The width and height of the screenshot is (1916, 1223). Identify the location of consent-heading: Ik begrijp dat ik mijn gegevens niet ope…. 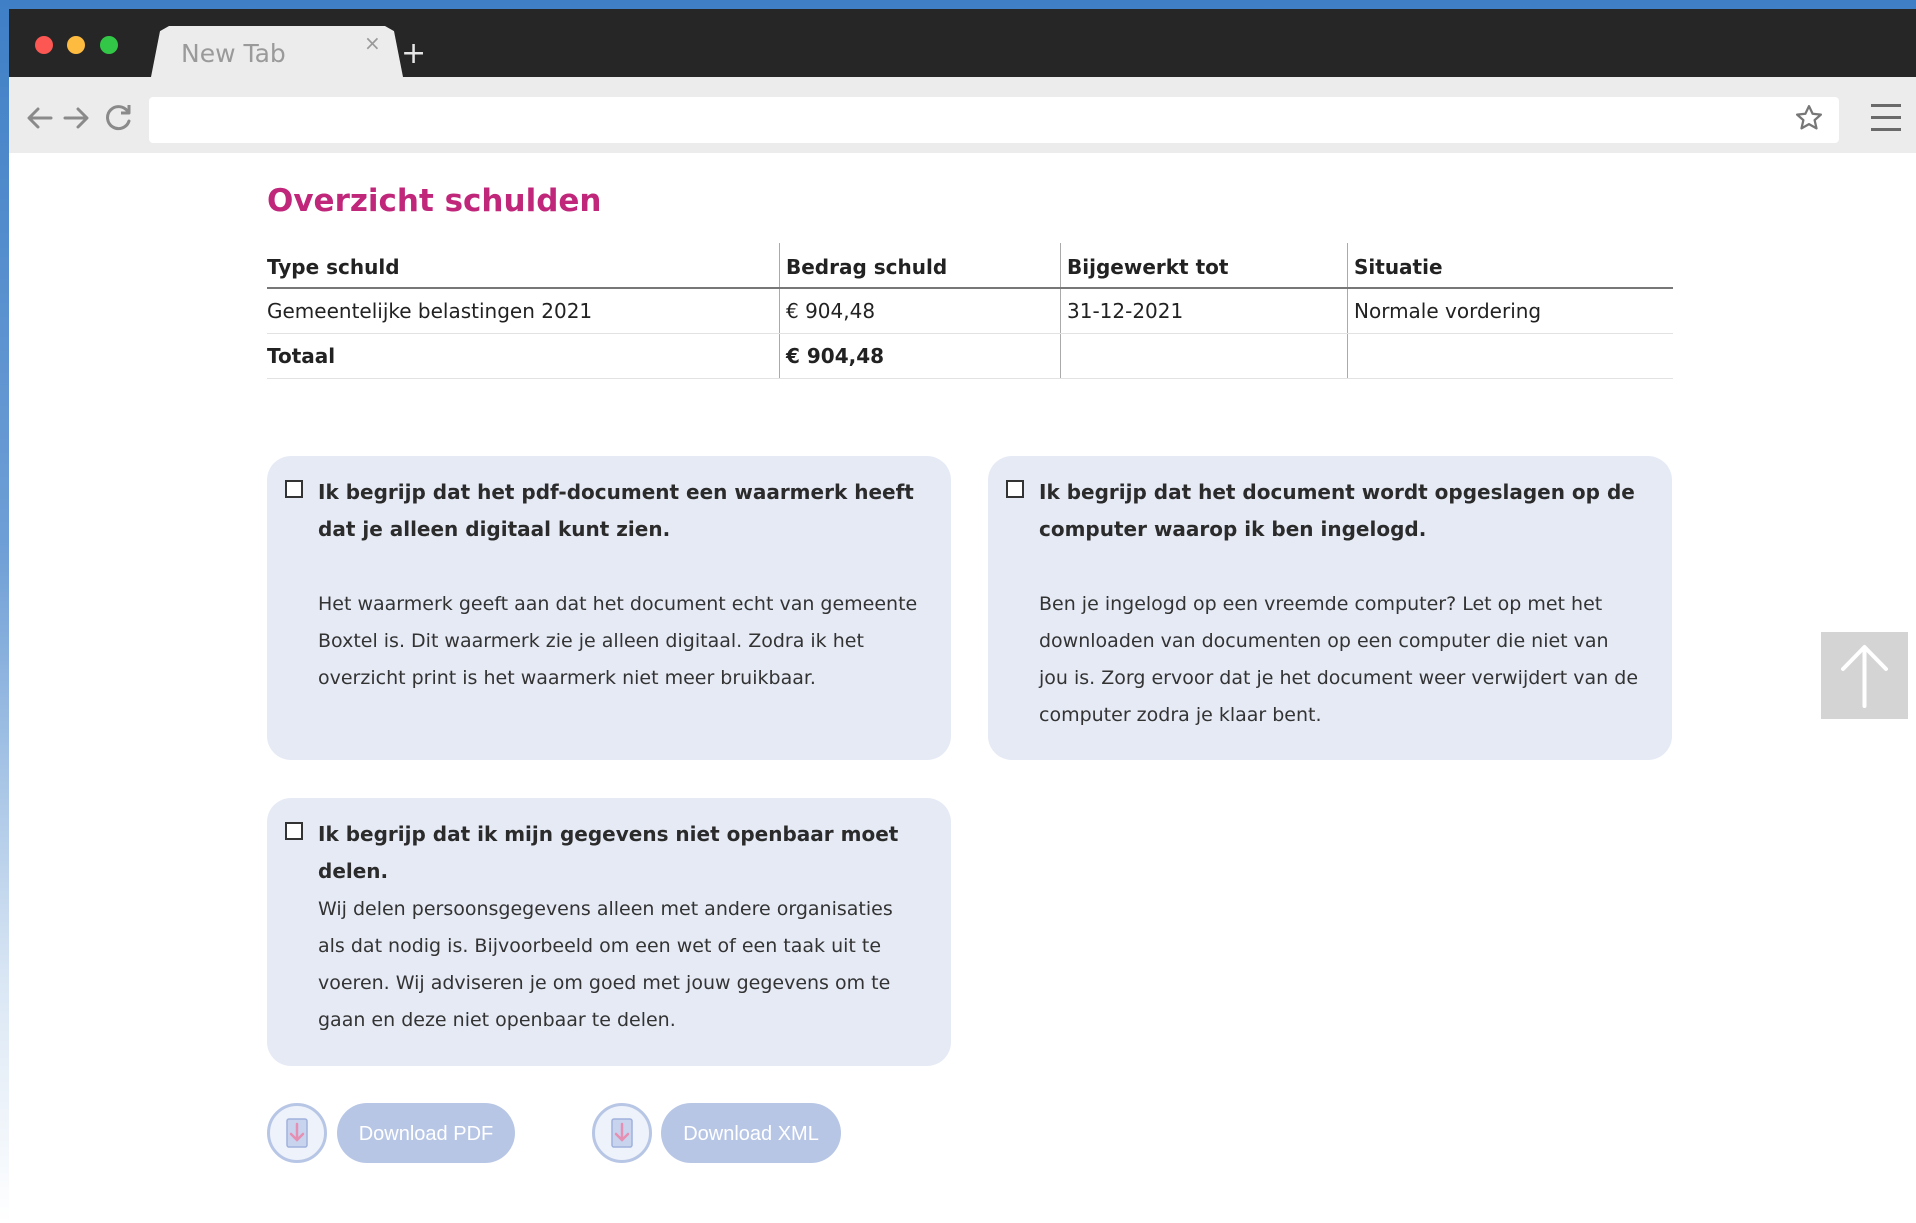
(608, 852).